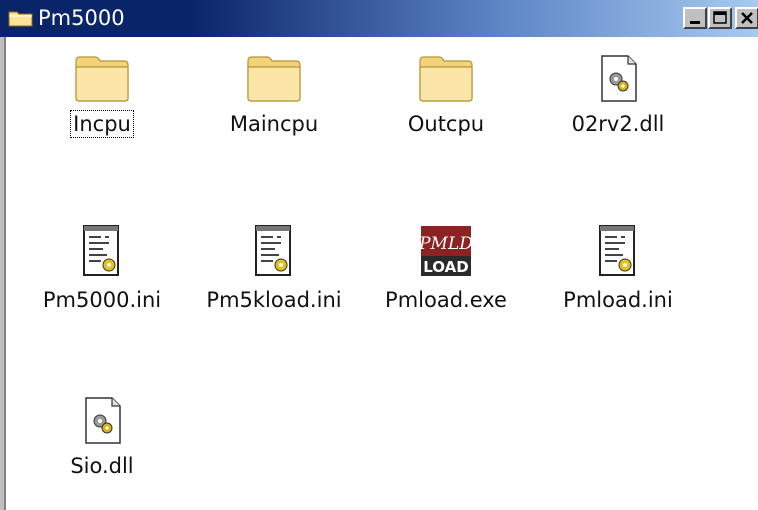 The height and width of the screenshot is (510, 758). I want to click on maximize-button, so click(720, 18).